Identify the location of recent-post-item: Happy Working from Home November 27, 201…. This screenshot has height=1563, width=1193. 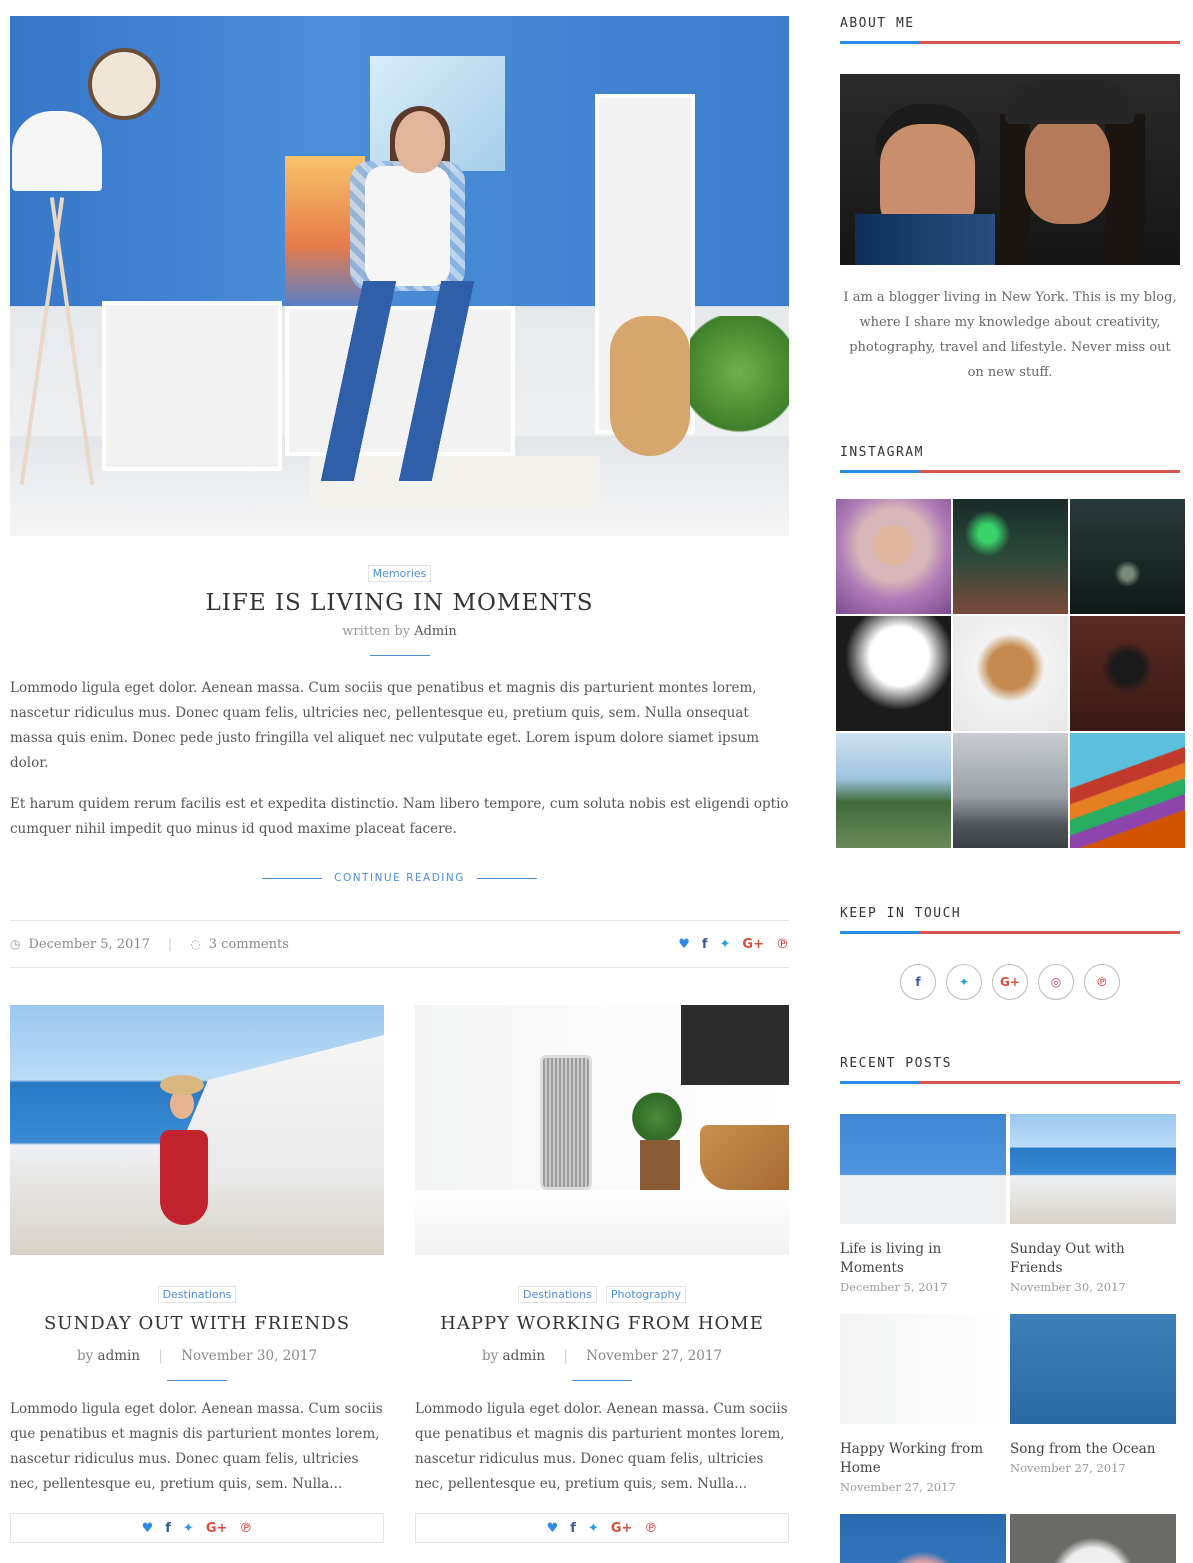
(923, 1404).